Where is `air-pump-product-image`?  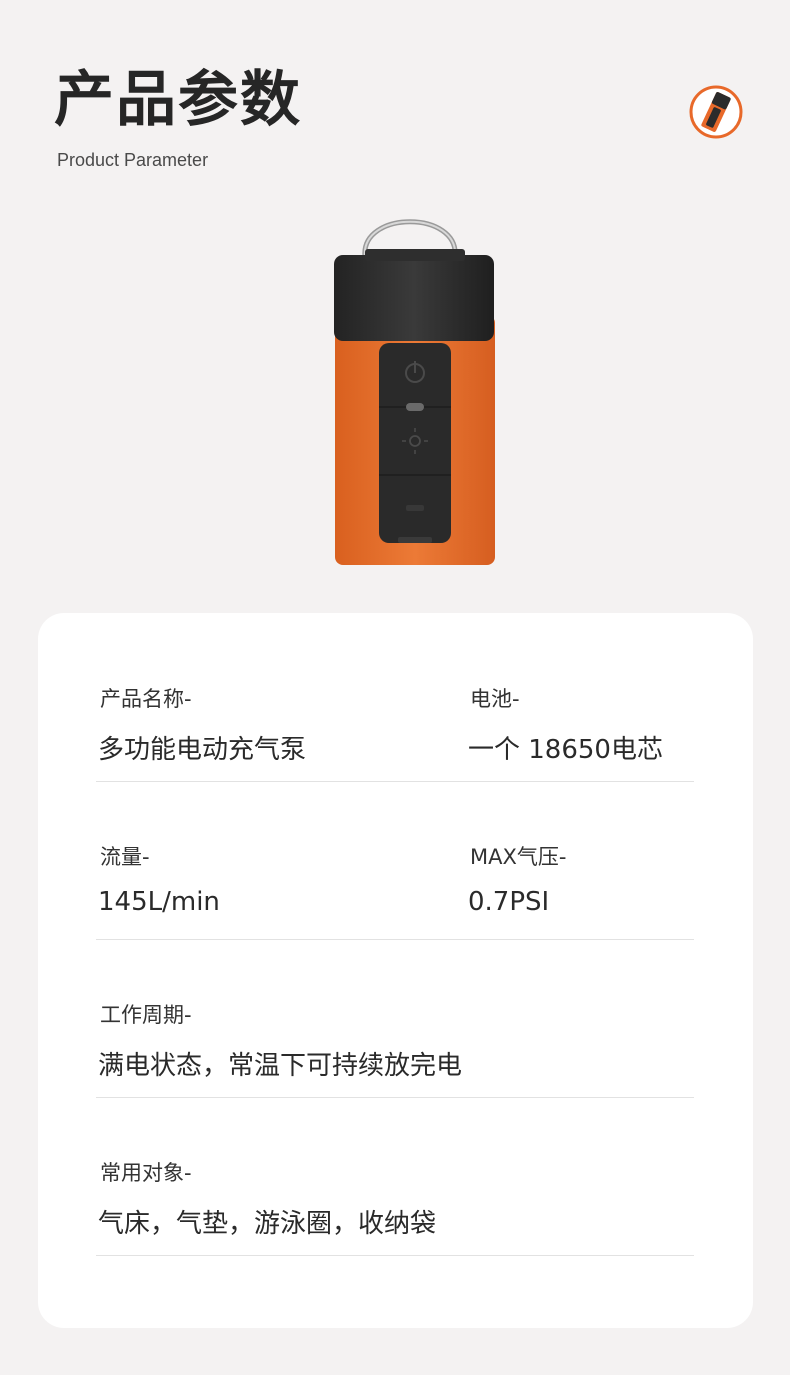 air-pump-product-image is located at coordinates (414, 392).